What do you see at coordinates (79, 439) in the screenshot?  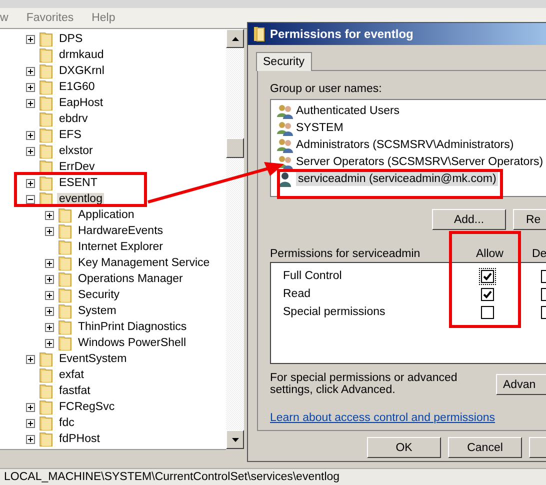 I see `tree-item: fdPHost` at bounding box center [79, 439].